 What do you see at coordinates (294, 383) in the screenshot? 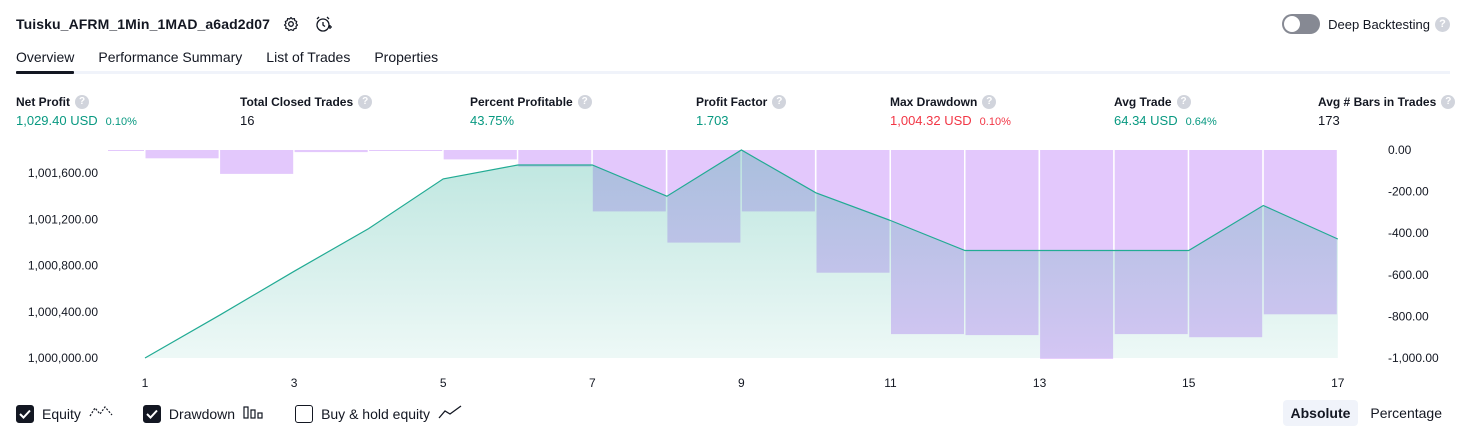
I see `x-tick-label: 3` at bounding box center [294, 383].